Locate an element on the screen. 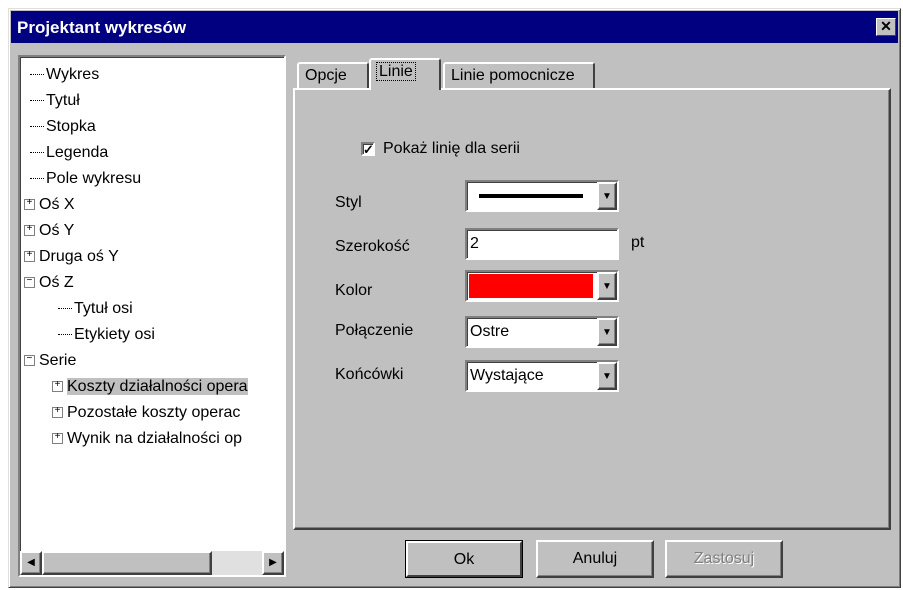  width-label: Szerokość is located at coordinates (372, 246).